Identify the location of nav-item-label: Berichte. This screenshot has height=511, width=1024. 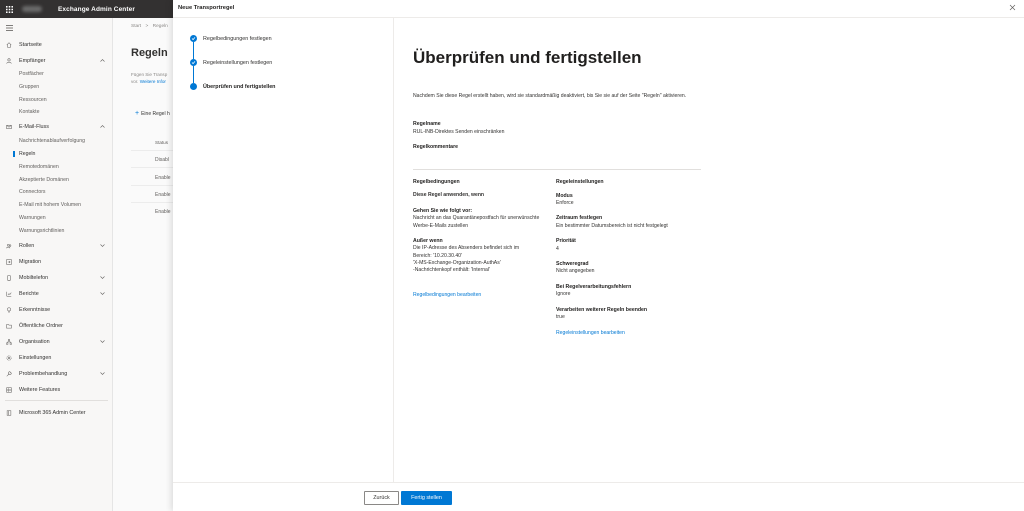
(29, 293).